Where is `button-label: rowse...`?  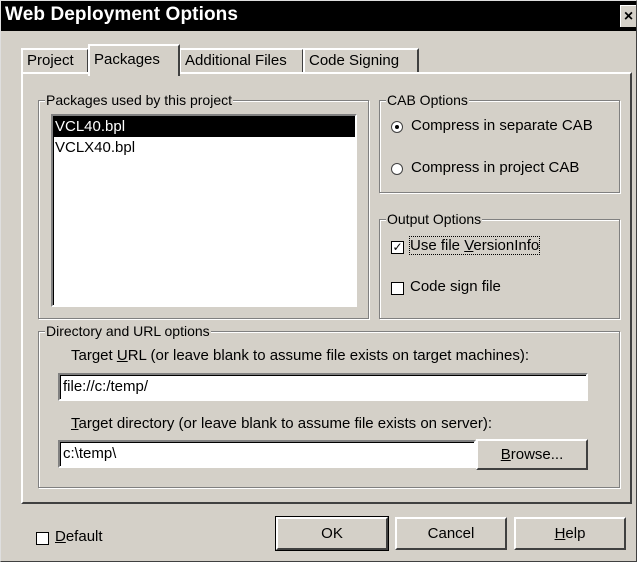
button-label: rowse... is located at coordinates (537, 454).